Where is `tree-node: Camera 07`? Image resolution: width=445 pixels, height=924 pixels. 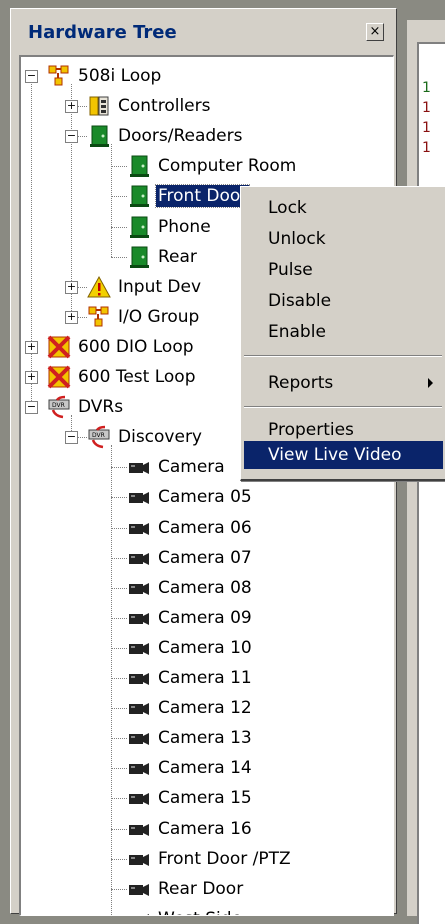
tree-node: Camera 07 is located at coordinates (206, 558).